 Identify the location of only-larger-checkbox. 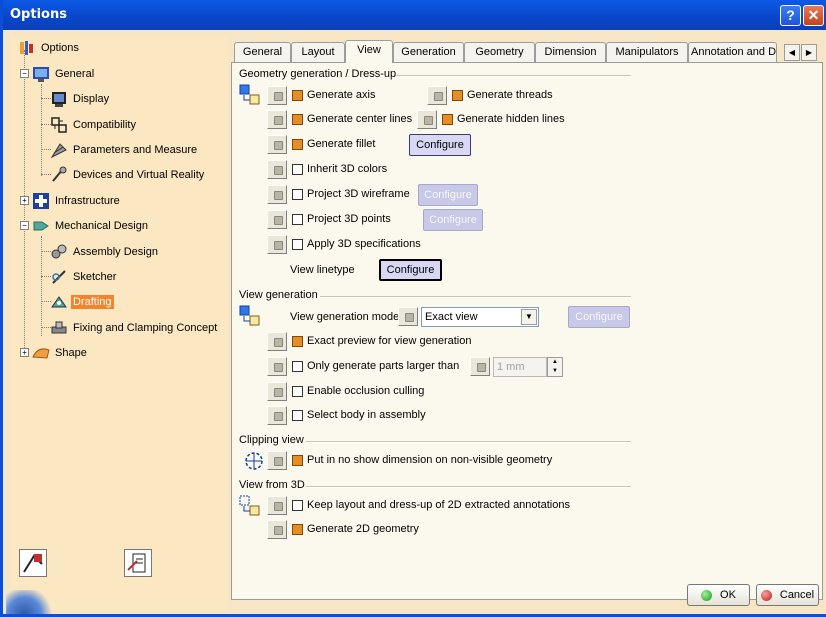
(297, 366).